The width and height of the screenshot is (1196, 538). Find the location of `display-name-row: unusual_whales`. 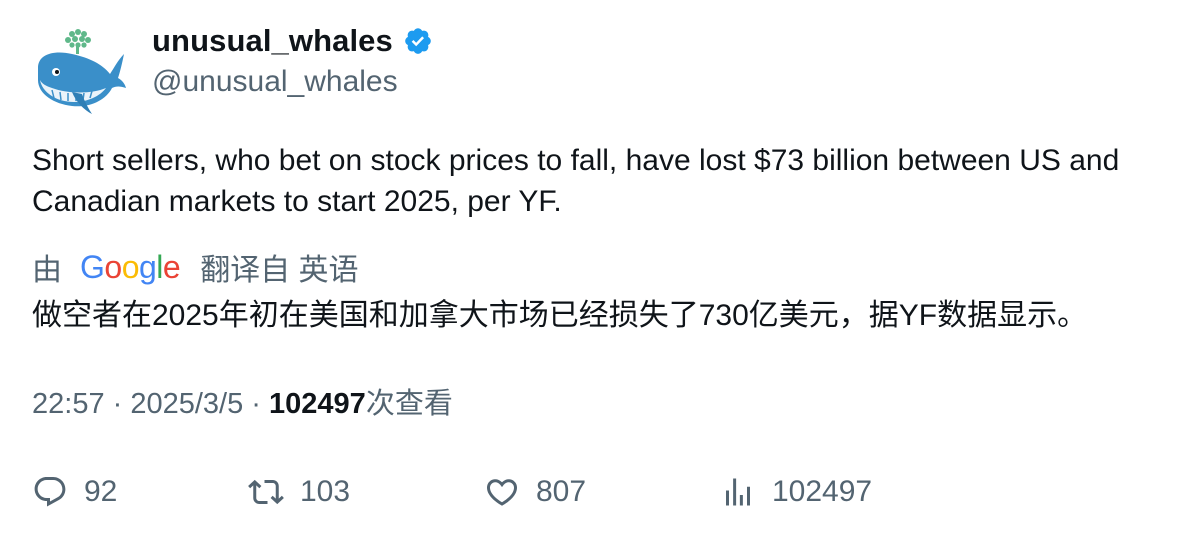

display-name-row: unusual_whales is located at coordinates (292, 41).